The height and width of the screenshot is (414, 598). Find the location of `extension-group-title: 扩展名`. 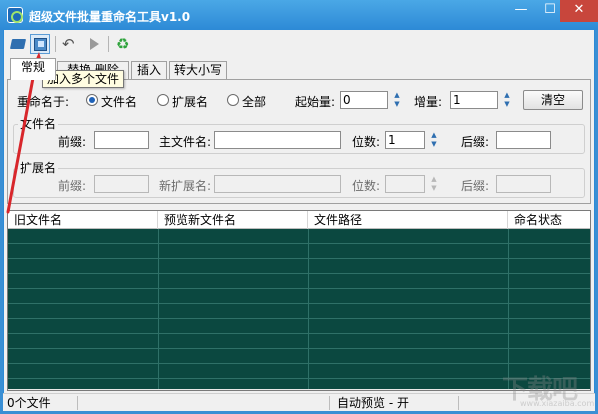

extension-group-title: 扩展名 is located at coordinates (38, 168).